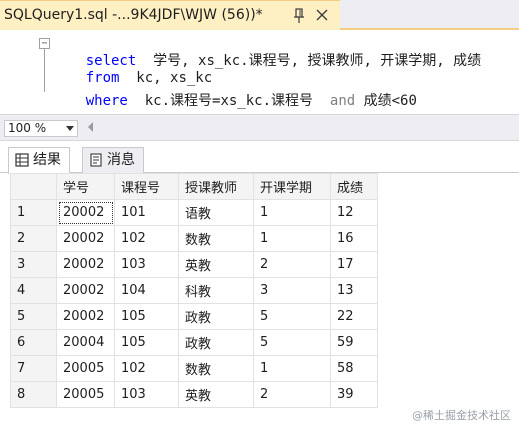 Image resolution: width=519 pixels, height=433 pixels. What do you see at coordinates (216, 186) in the screenshot?
I see `column-header: 授课教师` at bounding box center [216, 186].